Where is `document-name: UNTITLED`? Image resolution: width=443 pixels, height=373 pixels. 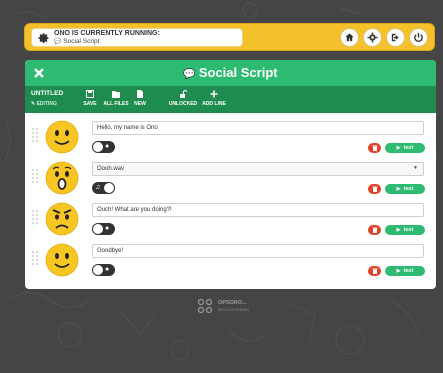
document-name: UNTITLED is located at coordinates (47, 93).